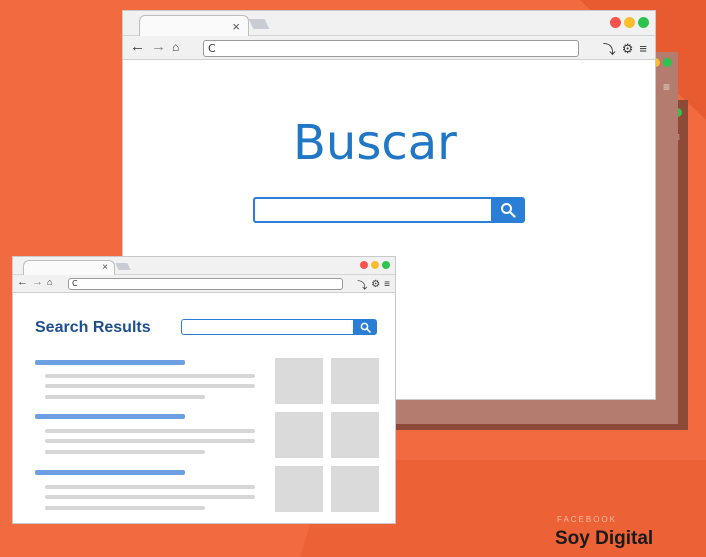  Describe the element at coordinates (267, 327) in the screenshot. I see `results-search-input` at that location.